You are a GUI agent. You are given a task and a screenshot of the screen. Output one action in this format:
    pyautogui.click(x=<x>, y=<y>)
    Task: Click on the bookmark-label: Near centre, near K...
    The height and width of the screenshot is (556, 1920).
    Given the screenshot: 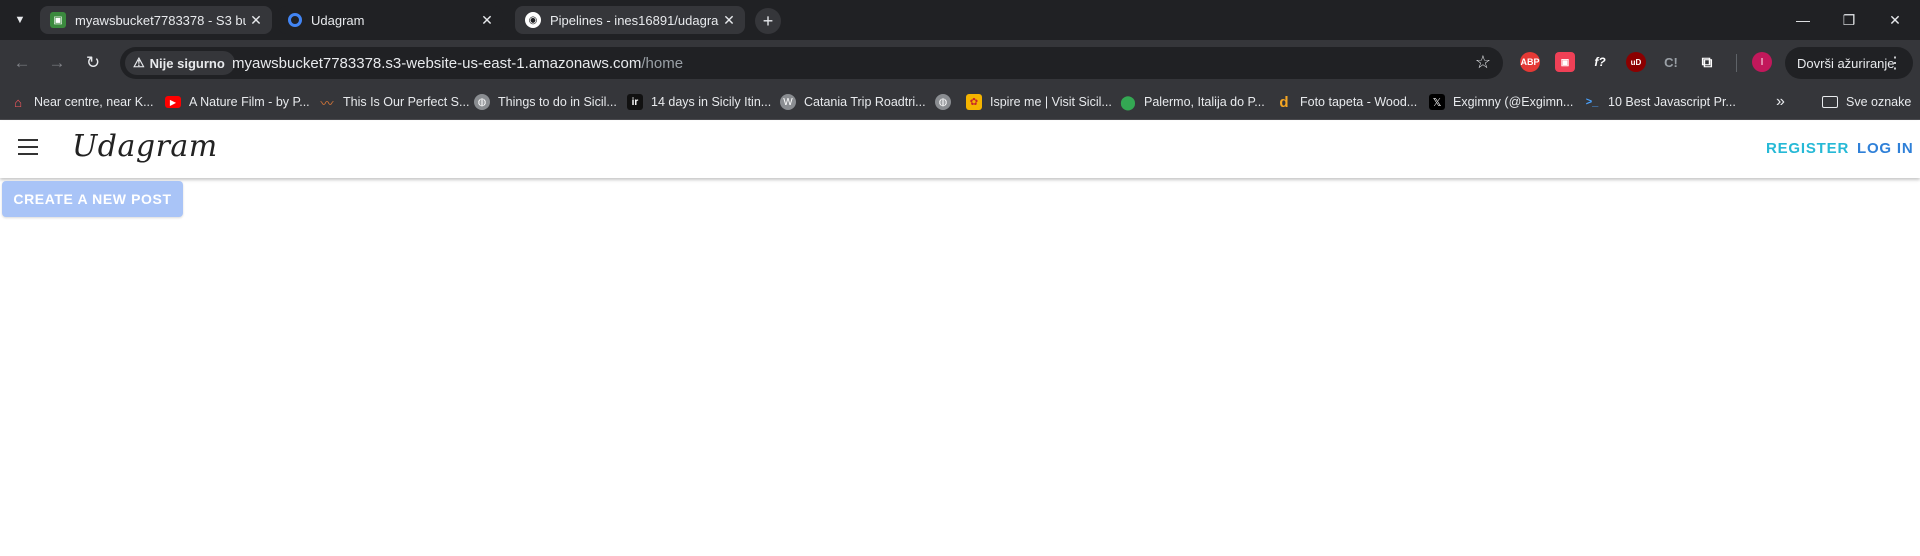 What is the action you would take?
    pyautogui.click(x=94, y=102)
    